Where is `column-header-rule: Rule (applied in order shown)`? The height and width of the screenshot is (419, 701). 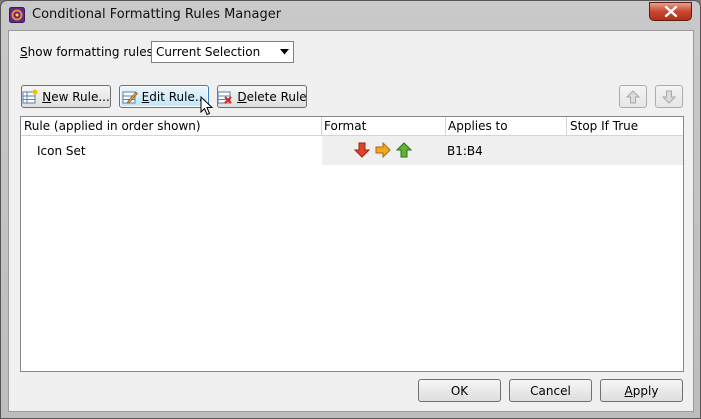 column-header-rule: Rule (applied in order shown) is located at coordinates (112, 126).